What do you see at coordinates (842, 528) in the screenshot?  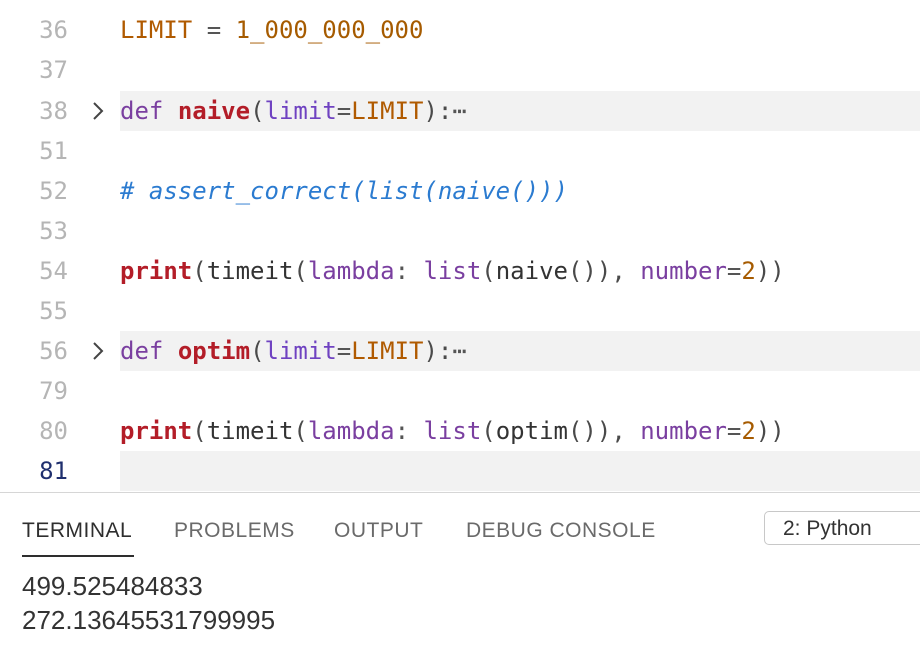 I see `terminal-select: 2: Python` at bounding box center [842, 528].